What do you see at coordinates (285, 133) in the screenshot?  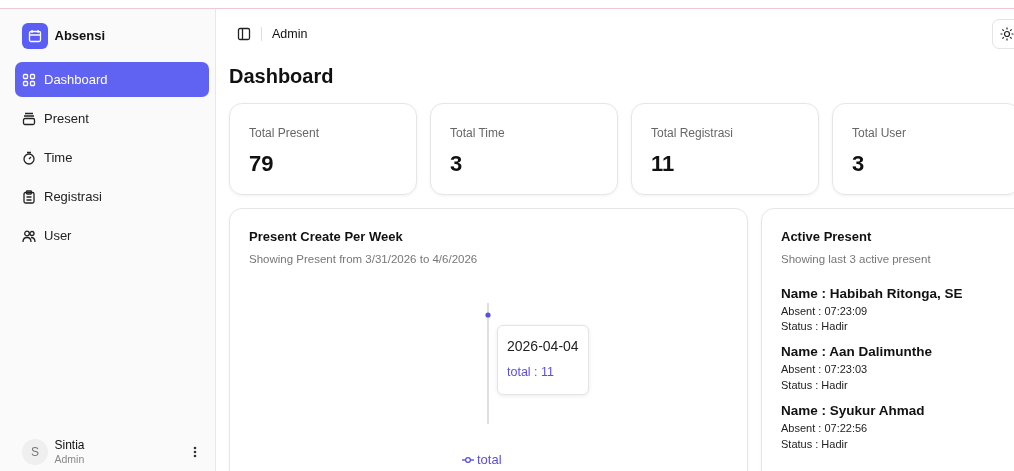 I see `stat-label: Total Present` at bounding box center [285, 133].